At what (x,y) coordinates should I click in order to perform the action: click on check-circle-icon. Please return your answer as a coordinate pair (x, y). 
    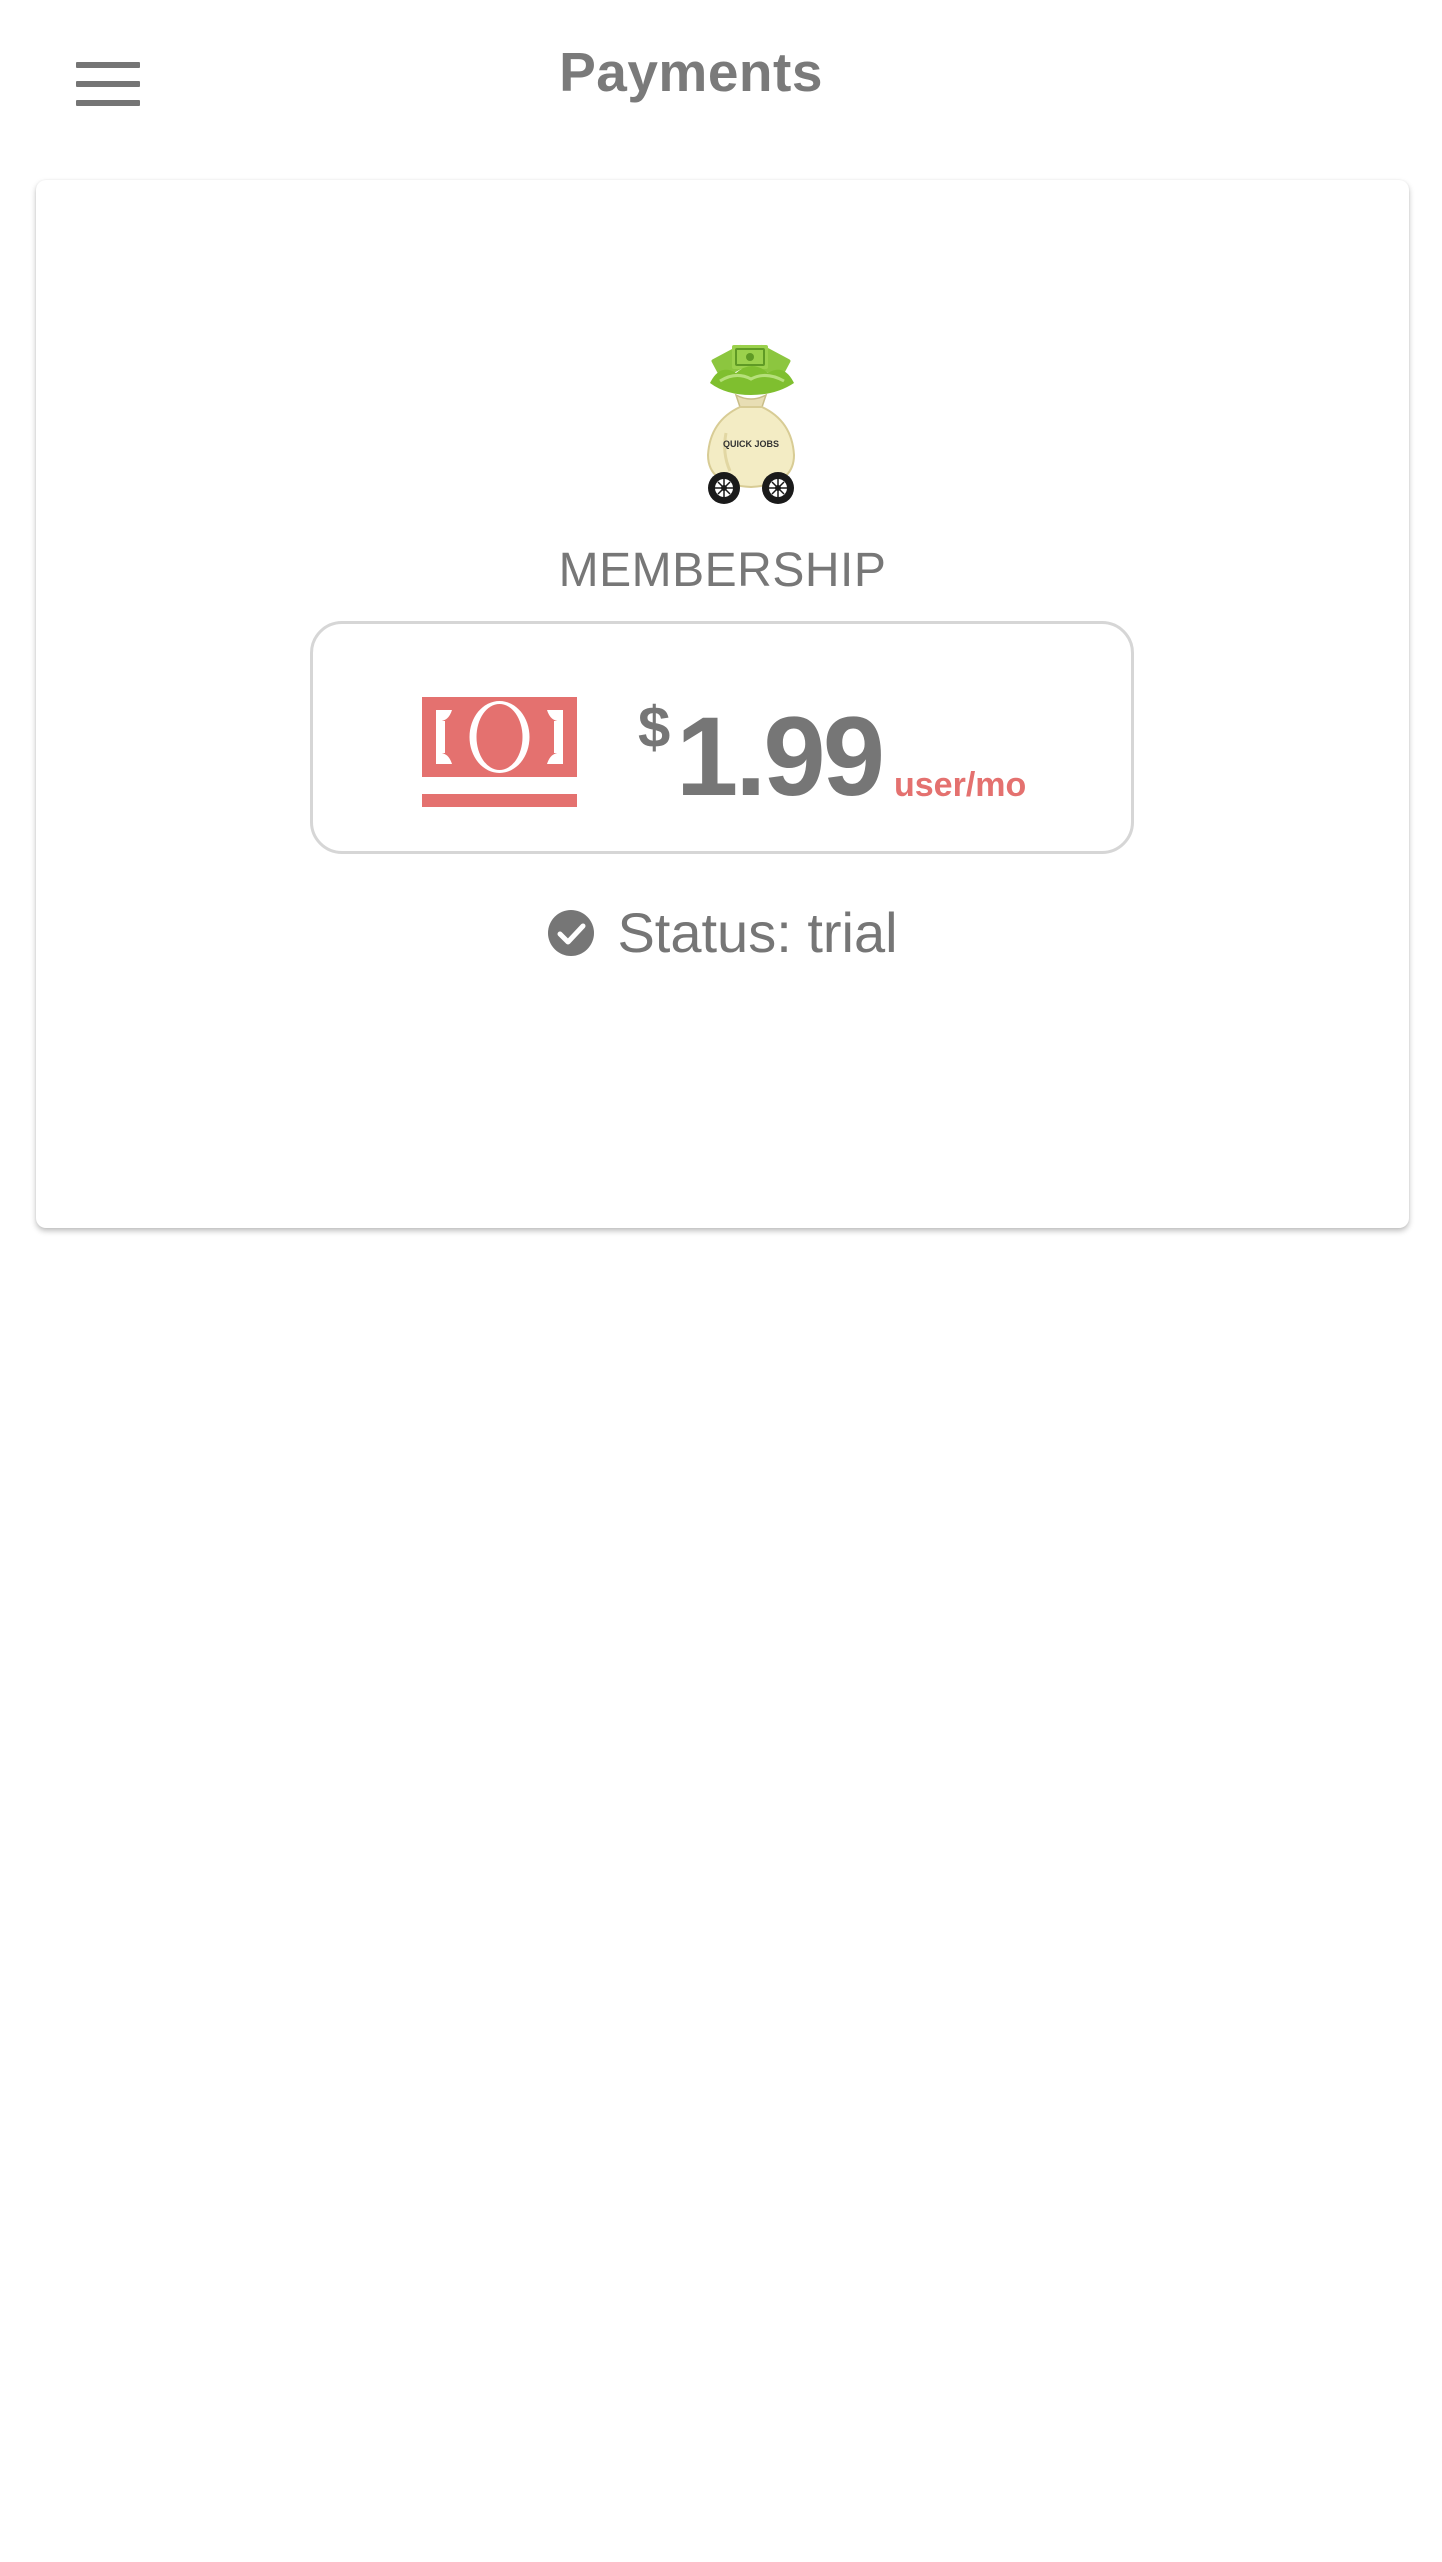
    Looking at the image, I should click on (571, 932).